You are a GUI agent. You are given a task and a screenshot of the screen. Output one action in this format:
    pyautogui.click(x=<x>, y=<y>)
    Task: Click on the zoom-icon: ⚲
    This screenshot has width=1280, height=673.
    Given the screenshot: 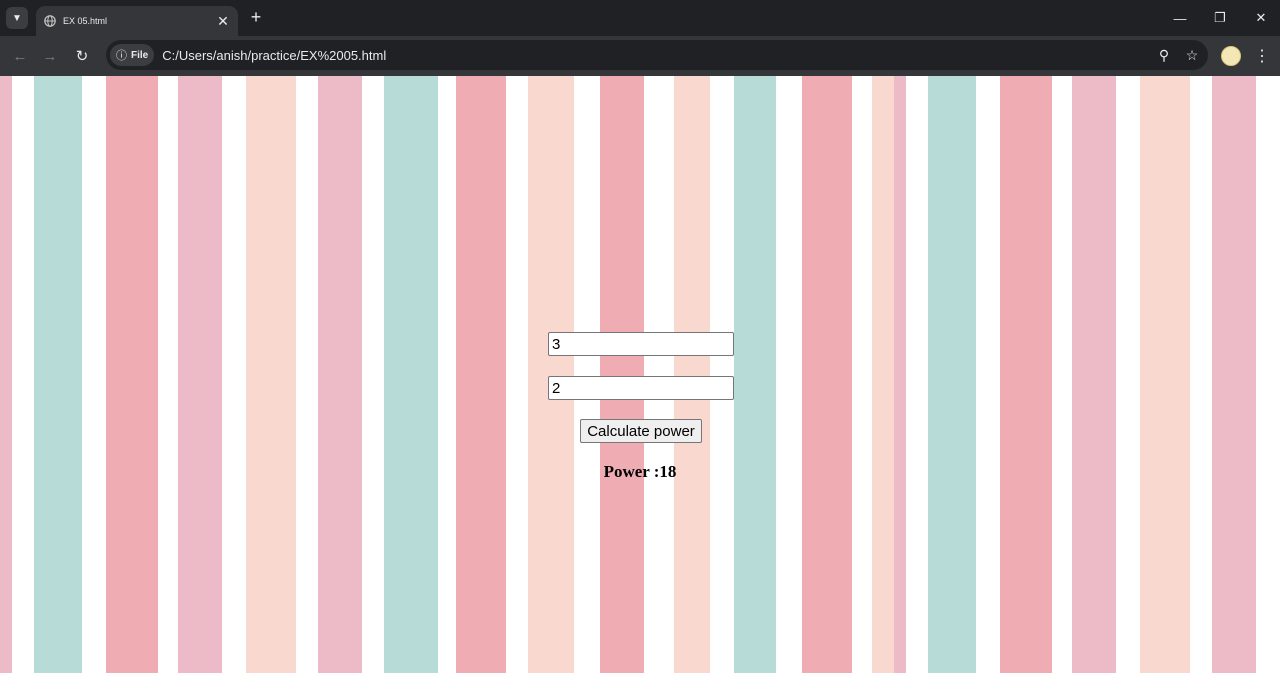 What is the action you would take?
    pyautogui.click(x=1164, y=55)
    